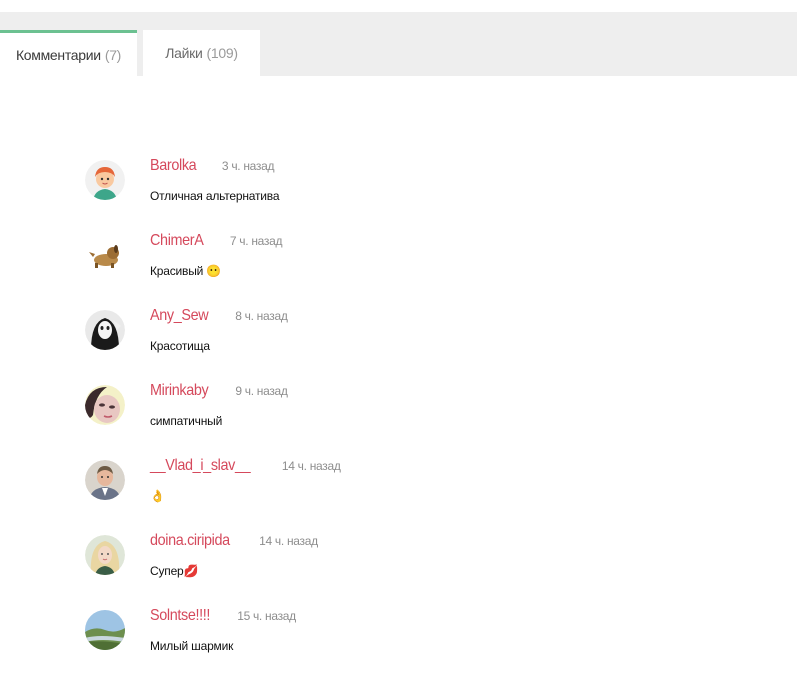 This screenshot has width=800, height=680. What do you see at coordinates (177, 241) in the screenshot?
I see `comment-username: ChimerA` at bounding box center [177, 241].